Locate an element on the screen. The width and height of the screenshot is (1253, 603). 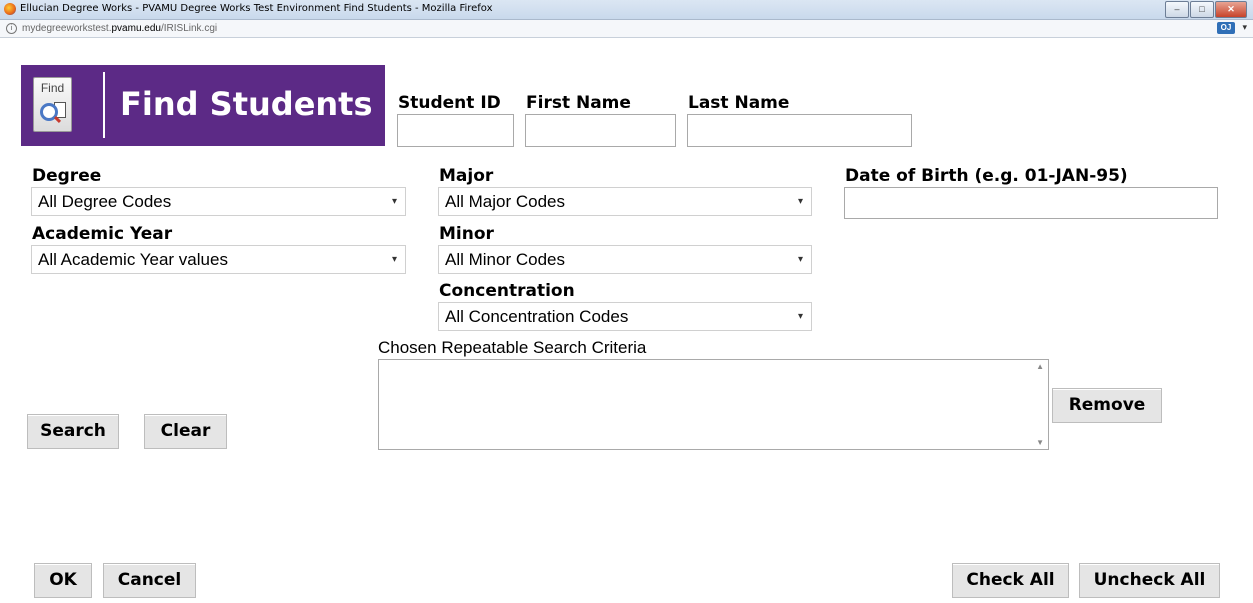
uncheck-all-button: Uncheck All is located at coordinates (1149, 580).